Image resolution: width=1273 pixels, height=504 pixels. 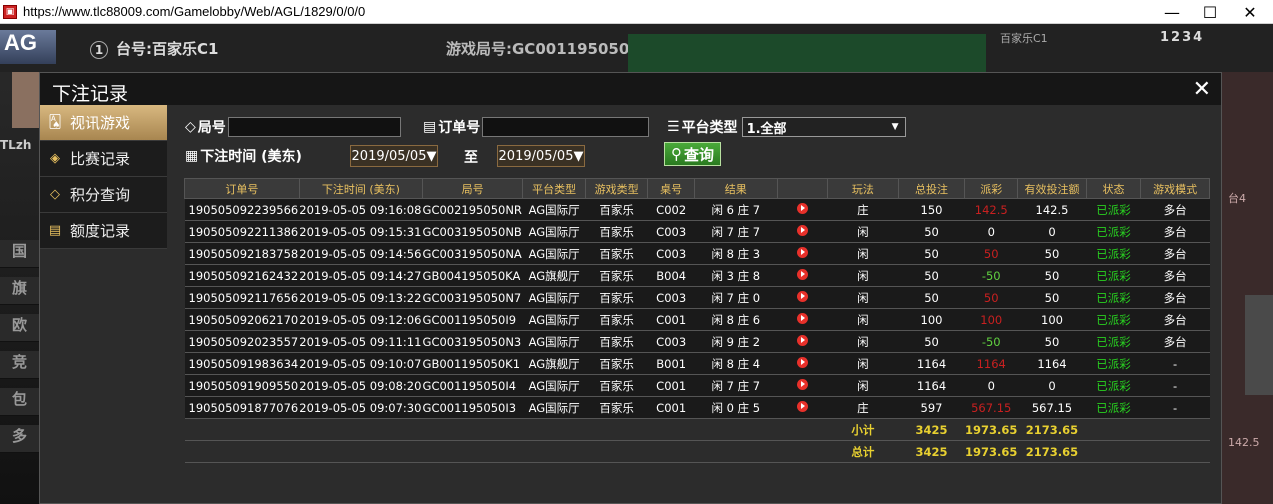 What do you see at coordinates (823, 127) in the screenshot?
I see `platform-select: 1.全部 ▼` at bounding box center [823, 127].